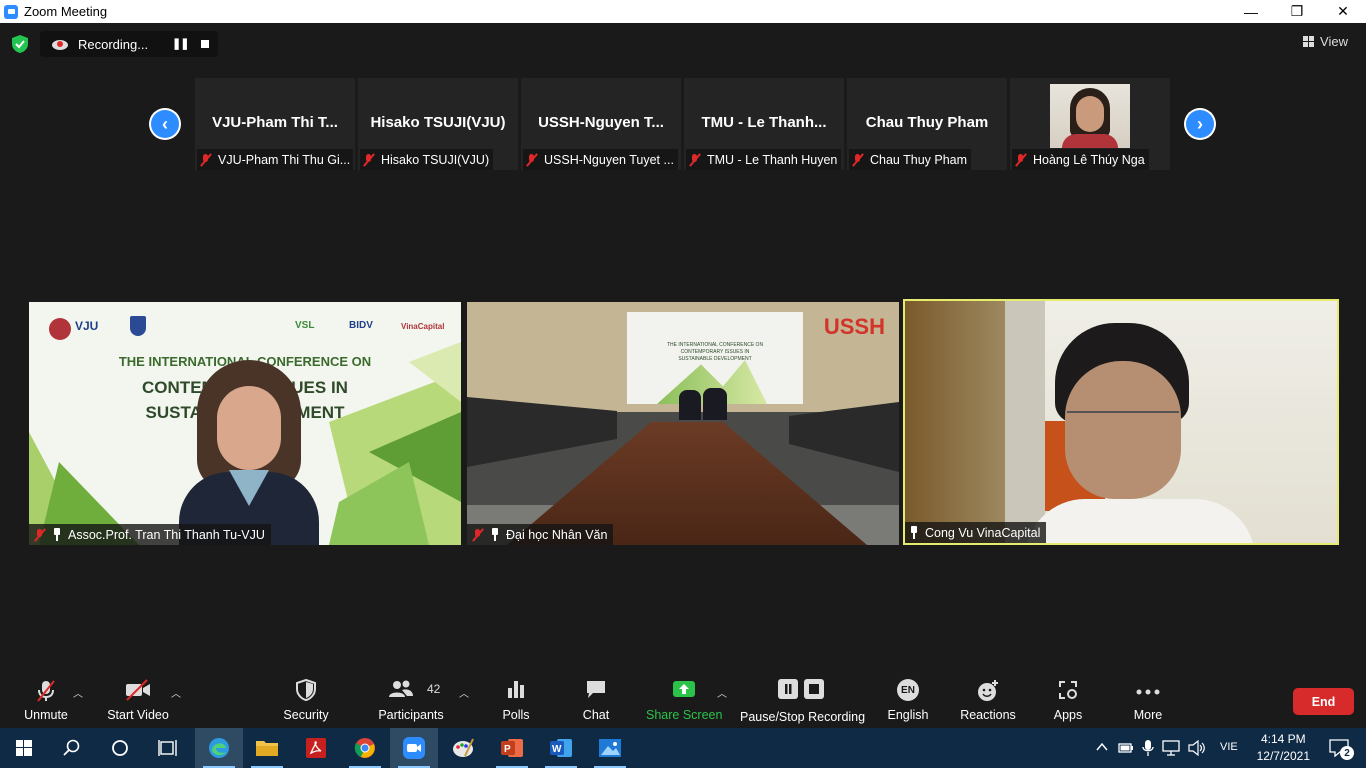 Image resolution: width=1366 pixels, height=768 pixels. I want to click on chat-button: Chat, so click(596, 699).